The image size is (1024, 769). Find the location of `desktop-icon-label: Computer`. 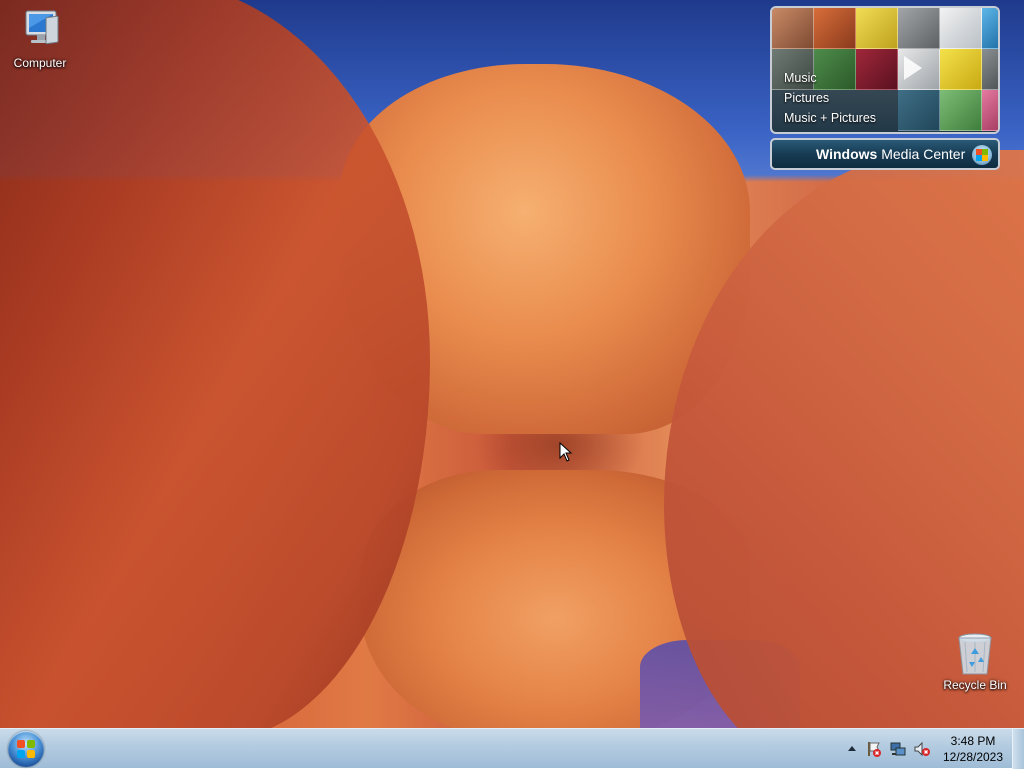

desktop-icon-label: Computer is located at coordinates (40, 63).